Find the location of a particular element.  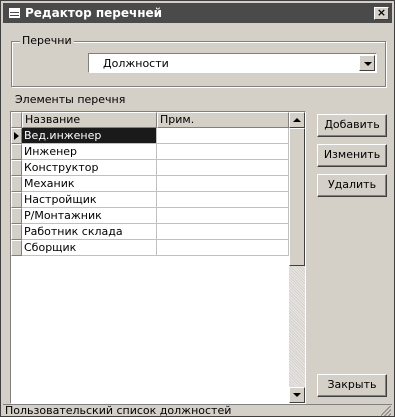

edit-button: Изменить is located at coordinates (352, 155).